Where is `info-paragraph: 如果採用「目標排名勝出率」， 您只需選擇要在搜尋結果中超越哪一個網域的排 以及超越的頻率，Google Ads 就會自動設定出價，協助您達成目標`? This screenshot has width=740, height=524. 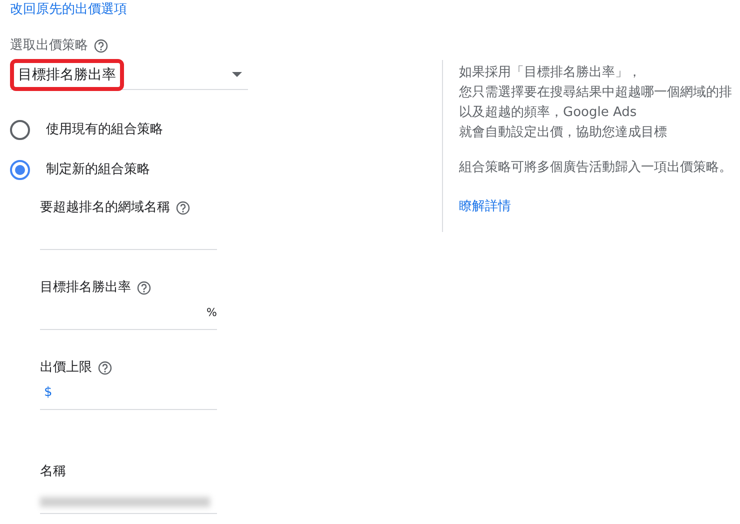 info-paragraph: 如果採用「目標排名勝出率」， 您只需選擇要在搜尋結果中超越哪一個網域的排 以及超越的頻率，Google Ads 就會自動設定出價，協助您達成目標 is located at coordinates (595, 103).